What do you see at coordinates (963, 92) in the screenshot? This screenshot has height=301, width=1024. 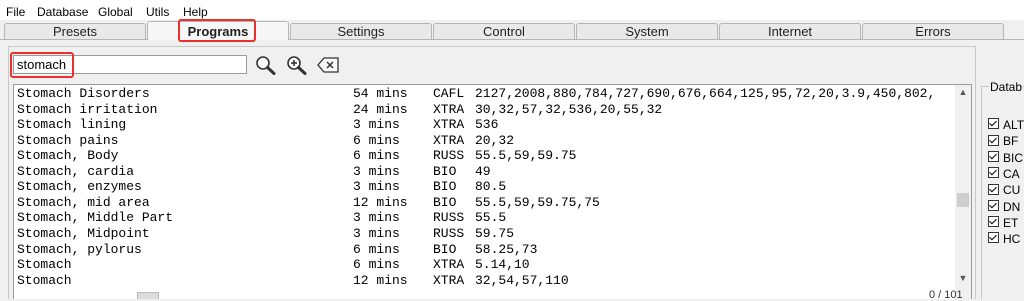 I see `scroll-up-icon: ▲` at bounding box center [963, 92].